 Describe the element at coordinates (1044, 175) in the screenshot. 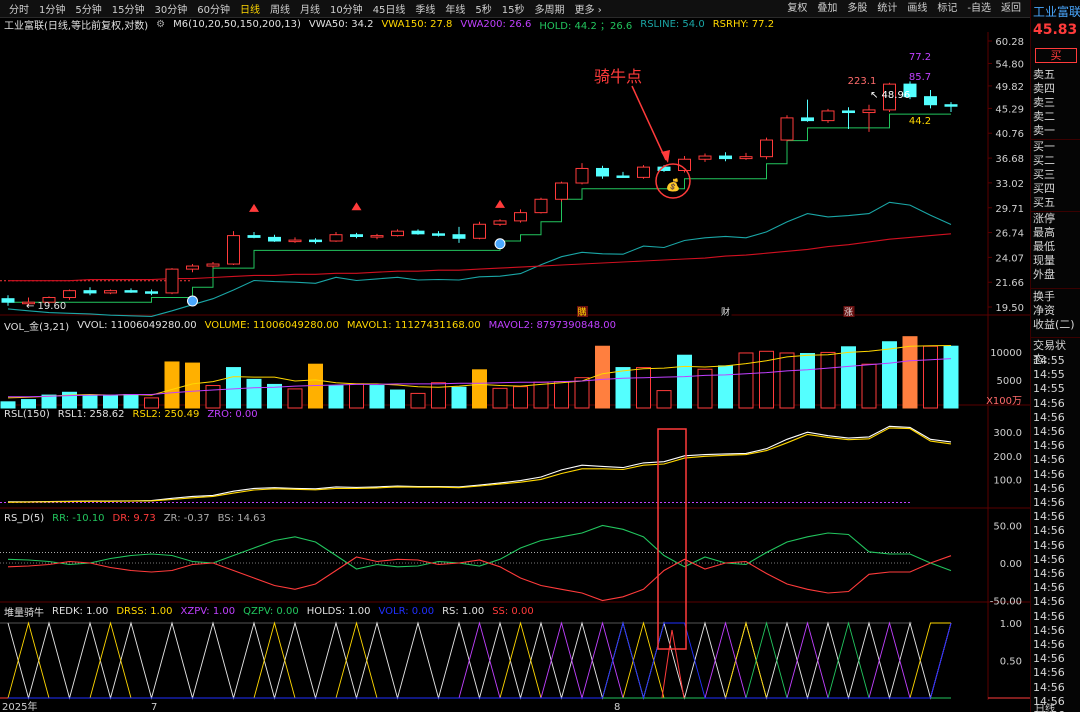

I see `bid-list: 买一 买二 买三 买四 买五` at that location.